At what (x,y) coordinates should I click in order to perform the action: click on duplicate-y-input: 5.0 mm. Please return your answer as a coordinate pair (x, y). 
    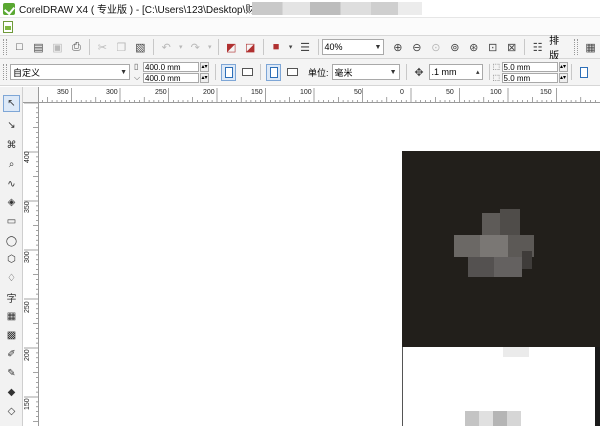
    Looking at the image, I should click on (529, 77).